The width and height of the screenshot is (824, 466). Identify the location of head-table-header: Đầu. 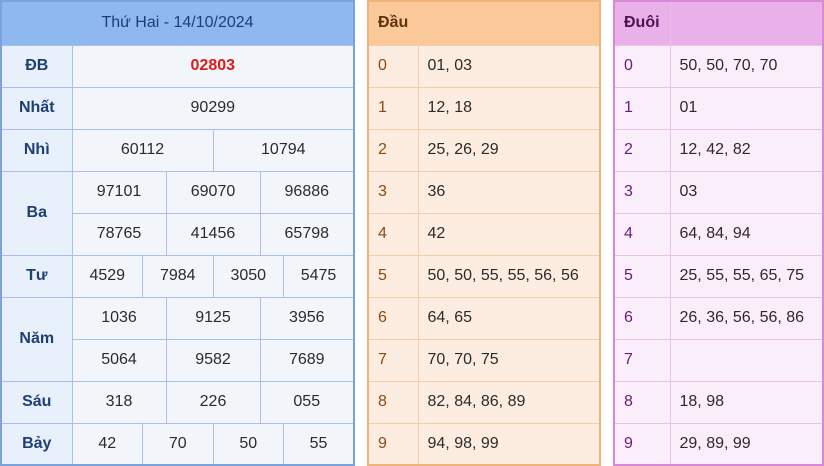
(484, 23).